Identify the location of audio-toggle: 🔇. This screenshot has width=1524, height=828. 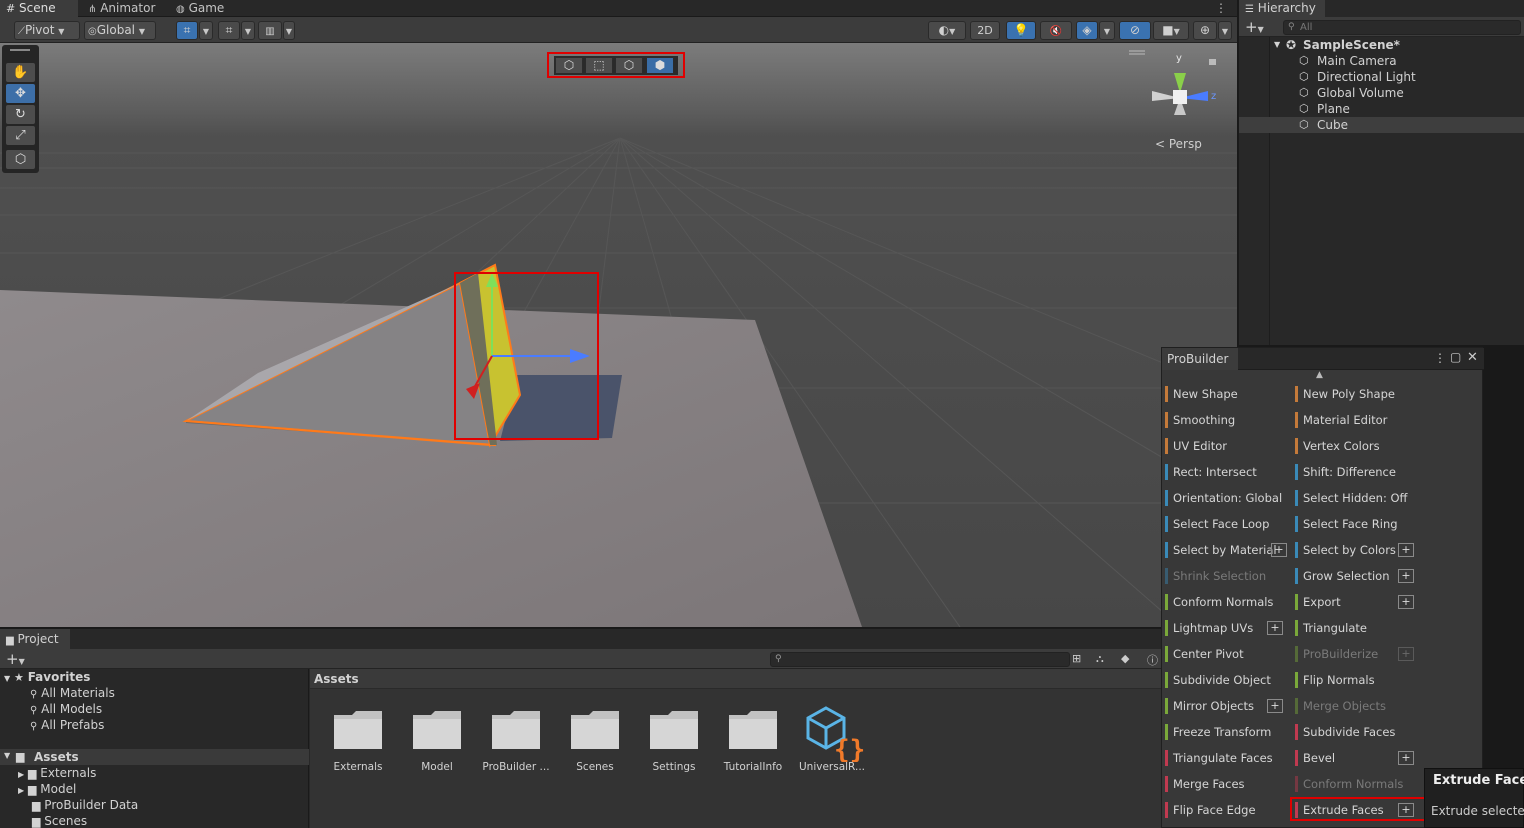
(1056, 30).